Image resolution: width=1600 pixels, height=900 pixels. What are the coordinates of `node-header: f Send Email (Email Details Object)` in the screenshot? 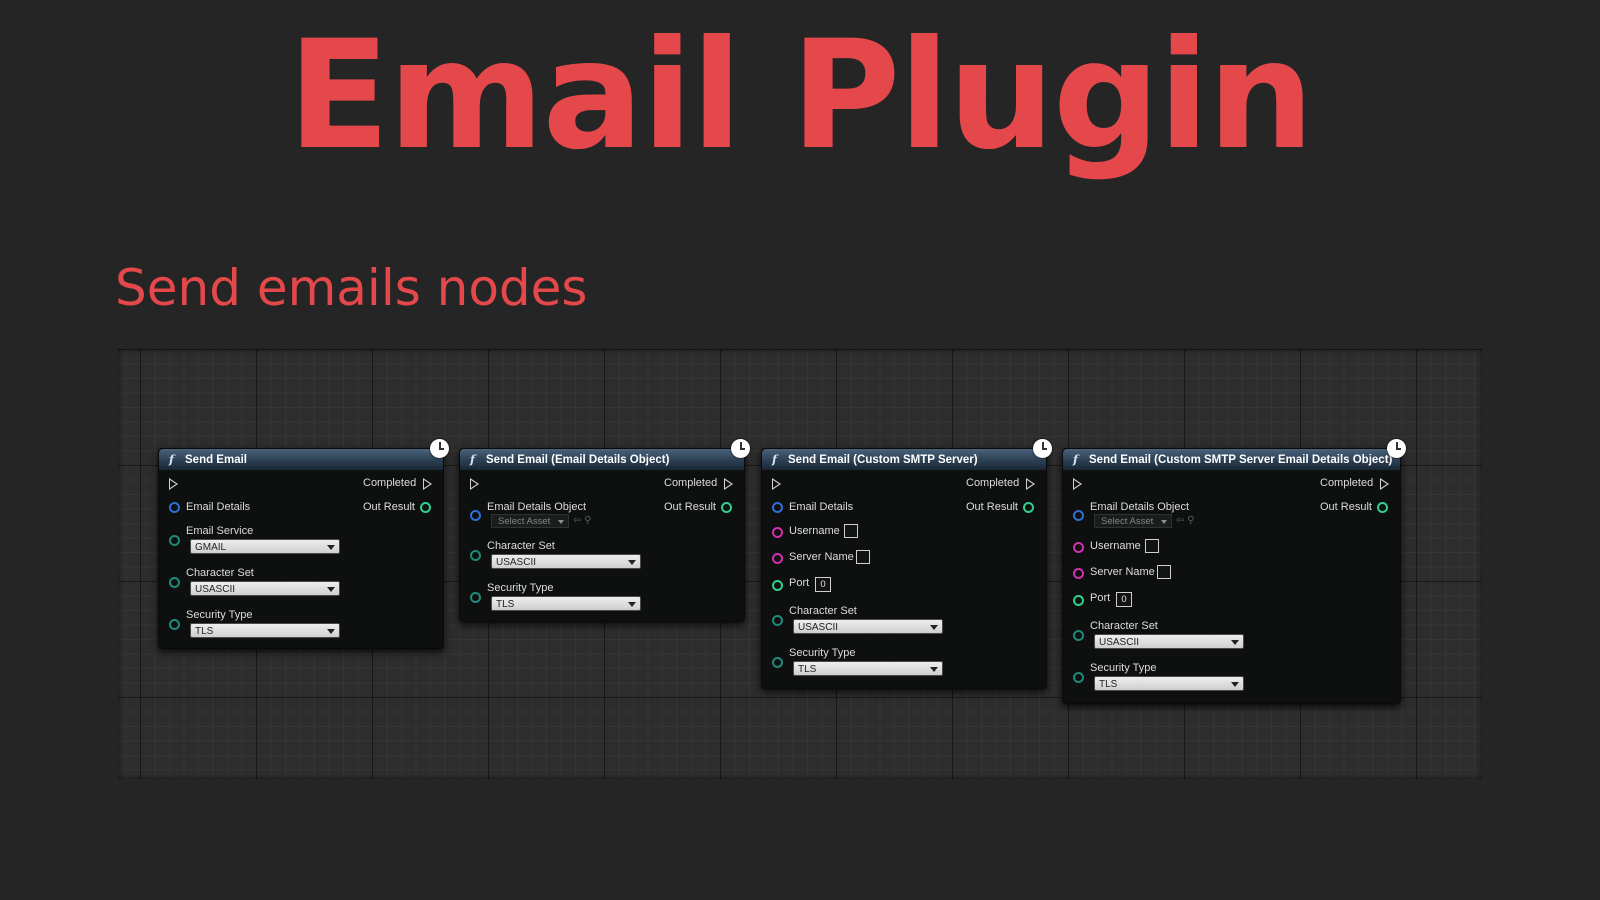 It's located at (602, 459).